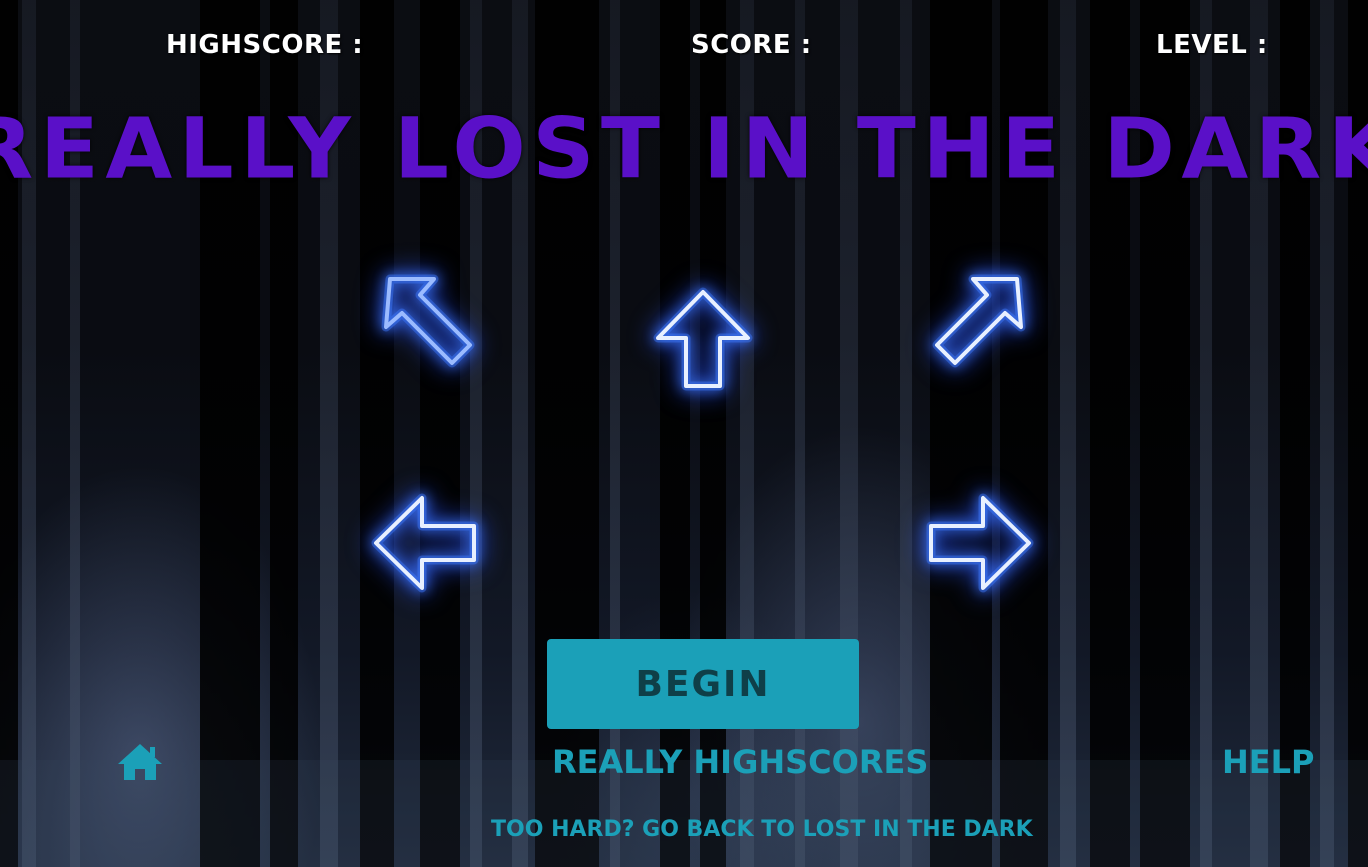 The width and height of the screenshot is (1368, 867). I want to click on home-icon, so click(140, 762).